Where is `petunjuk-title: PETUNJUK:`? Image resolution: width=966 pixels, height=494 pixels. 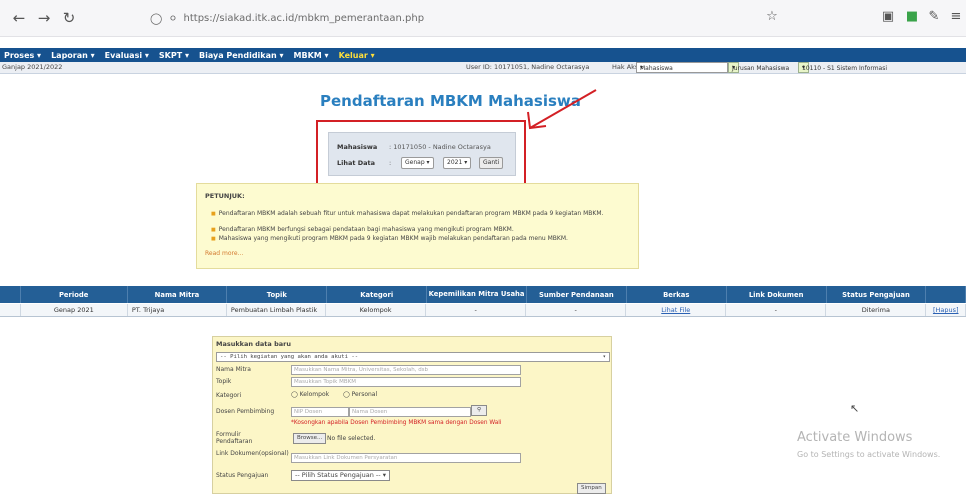
petunjuk-title: PETUNJUK: is located at coordinates (225, 196).